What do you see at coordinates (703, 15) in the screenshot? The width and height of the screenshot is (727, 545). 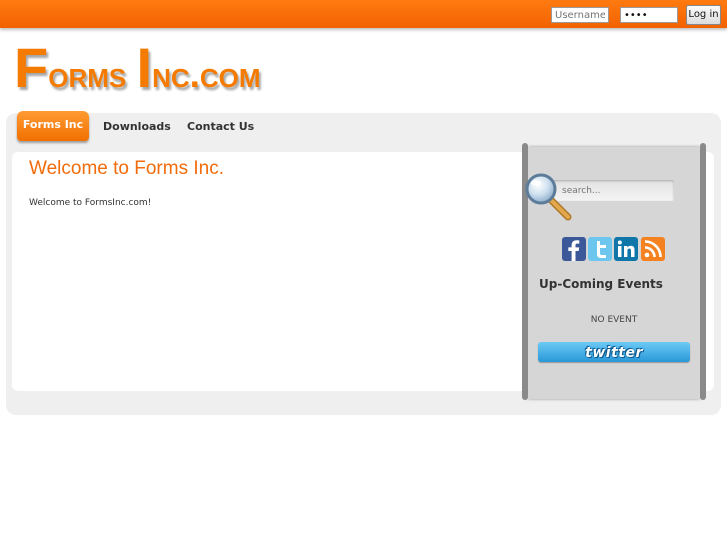 I see `login-button: Log in` at bounding box center [703, 15].